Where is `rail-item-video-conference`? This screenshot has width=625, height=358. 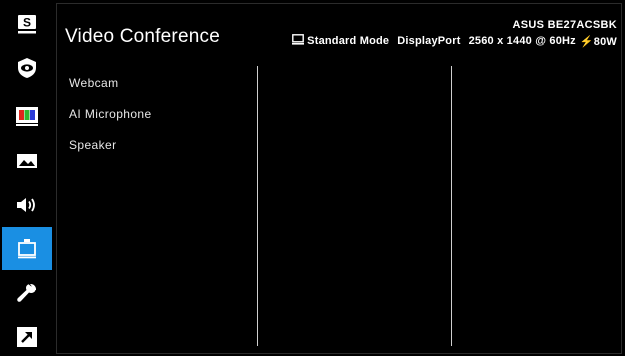 rail-item-video-conference is located at coordinates (27, 248).